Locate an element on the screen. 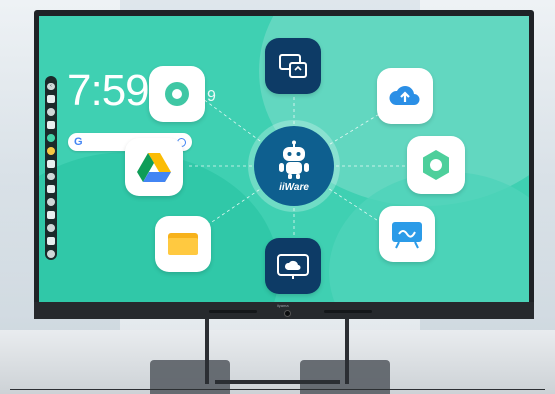  settings-icon is located at coordinates (436, 165).